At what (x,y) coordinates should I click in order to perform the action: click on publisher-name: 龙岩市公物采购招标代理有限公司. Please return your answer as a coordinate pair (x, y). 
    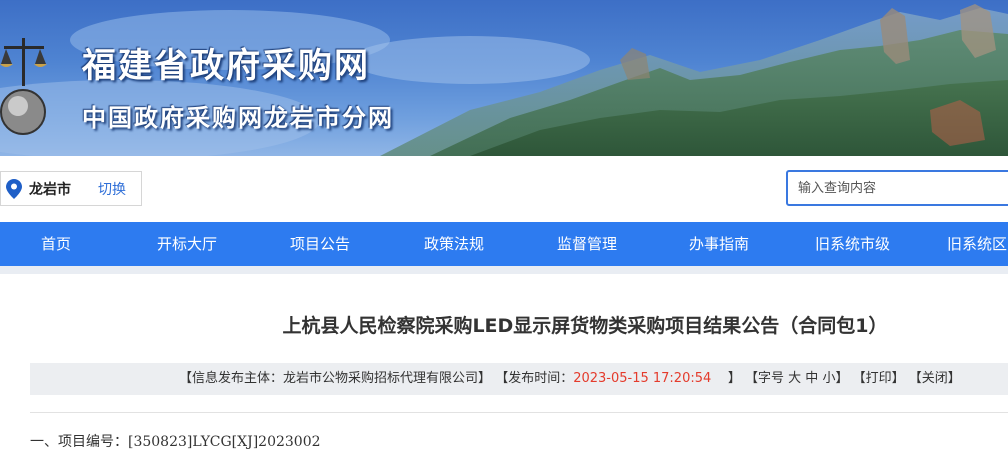
    Looking at the image, I should click on (381, 378).